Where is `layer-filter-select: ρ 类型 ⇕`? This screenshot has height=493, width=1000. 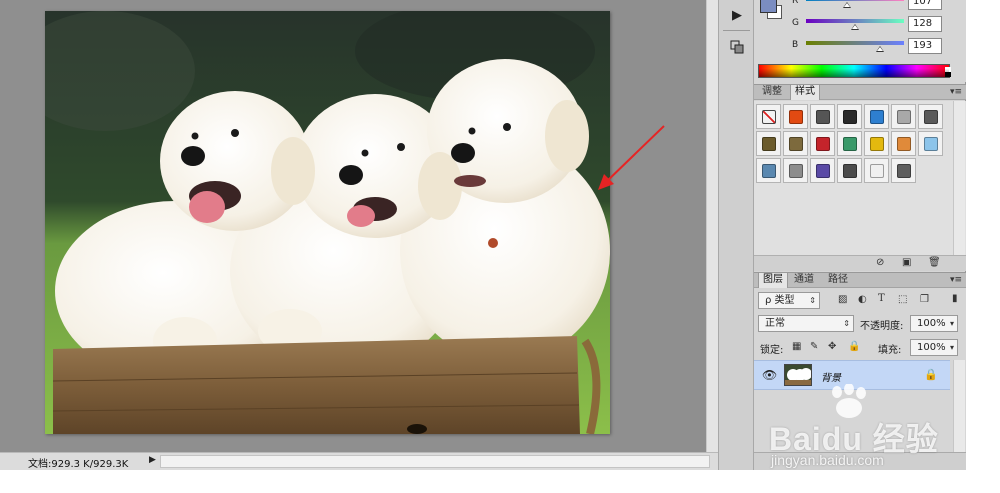 layer-filter-select: ρ 类型 ⇕ is located at coordinates (789, 300).